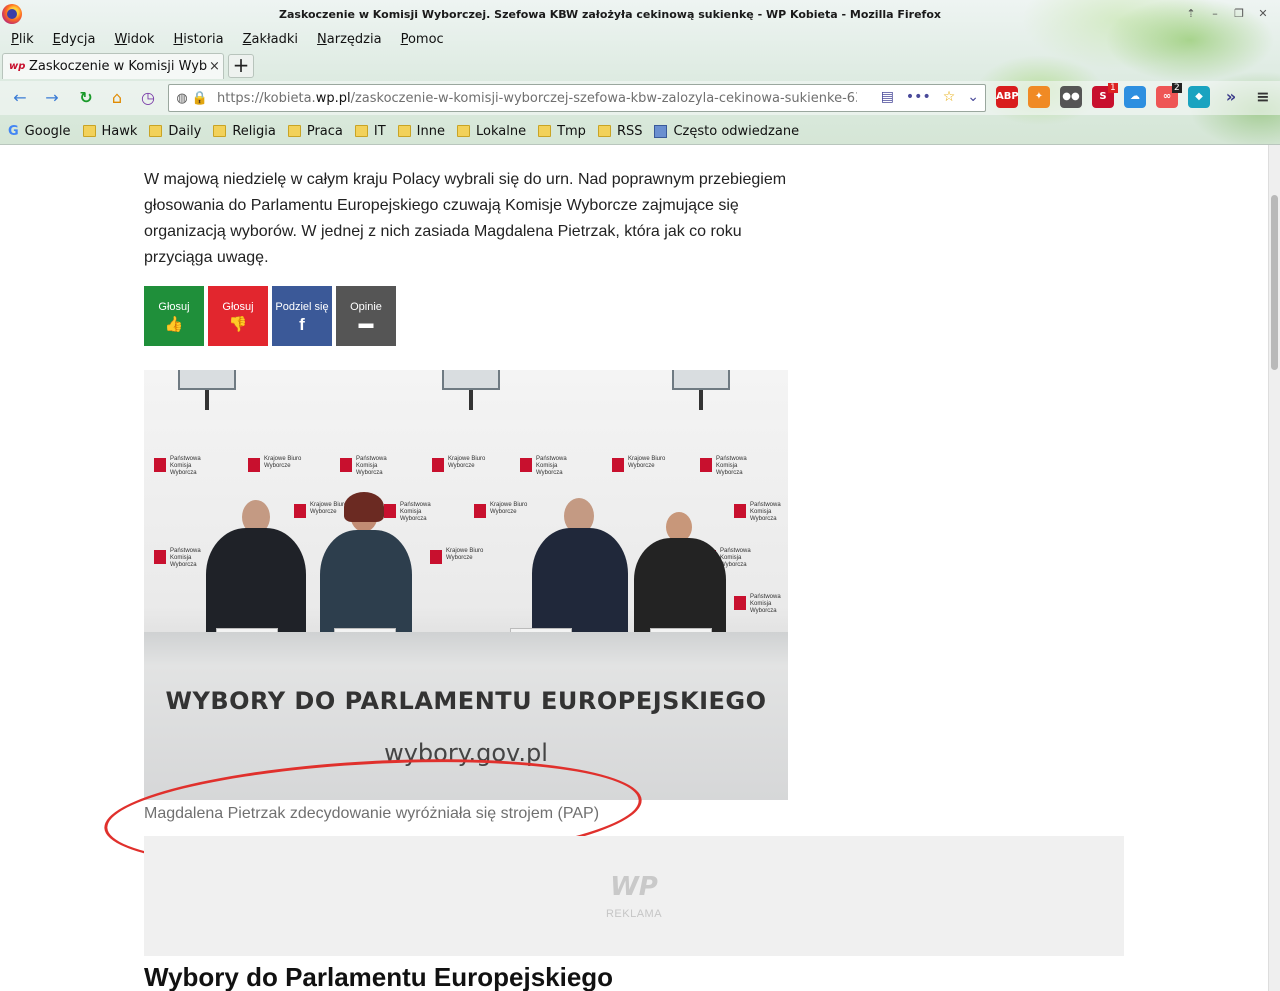  Describe the element at coordinates (1135, 97) in the screenshot. I see `cloud-extension-icon: ☁` at that location.